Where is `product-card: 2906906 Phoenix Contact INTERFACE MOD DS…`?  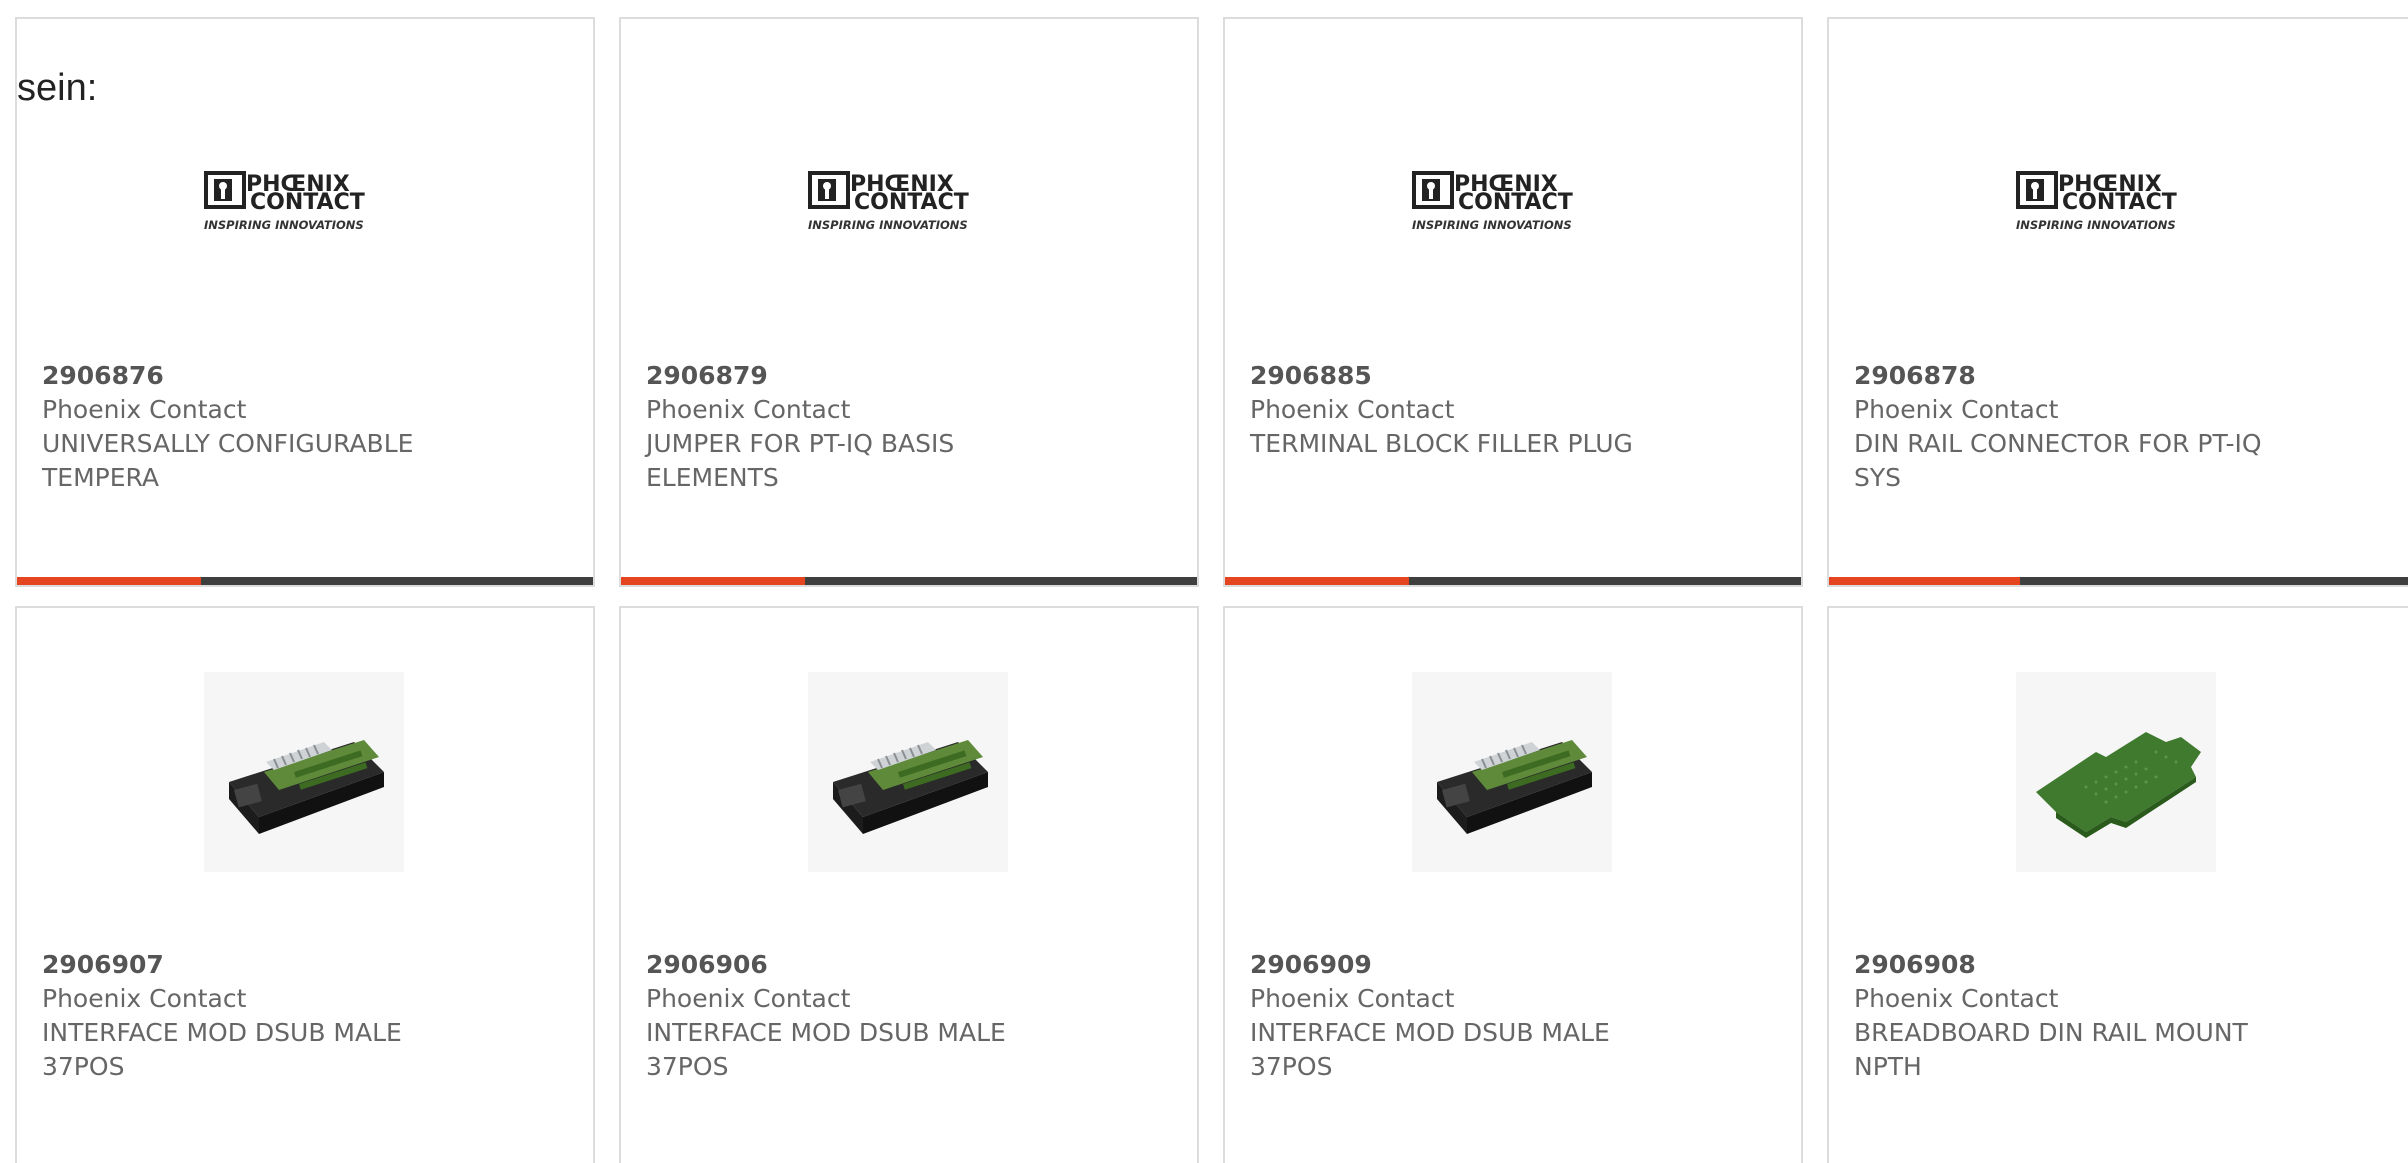 product-card: 2906906 Phoenix Contact INTERFACE MOD DS… is located at coordinates (909, 884).